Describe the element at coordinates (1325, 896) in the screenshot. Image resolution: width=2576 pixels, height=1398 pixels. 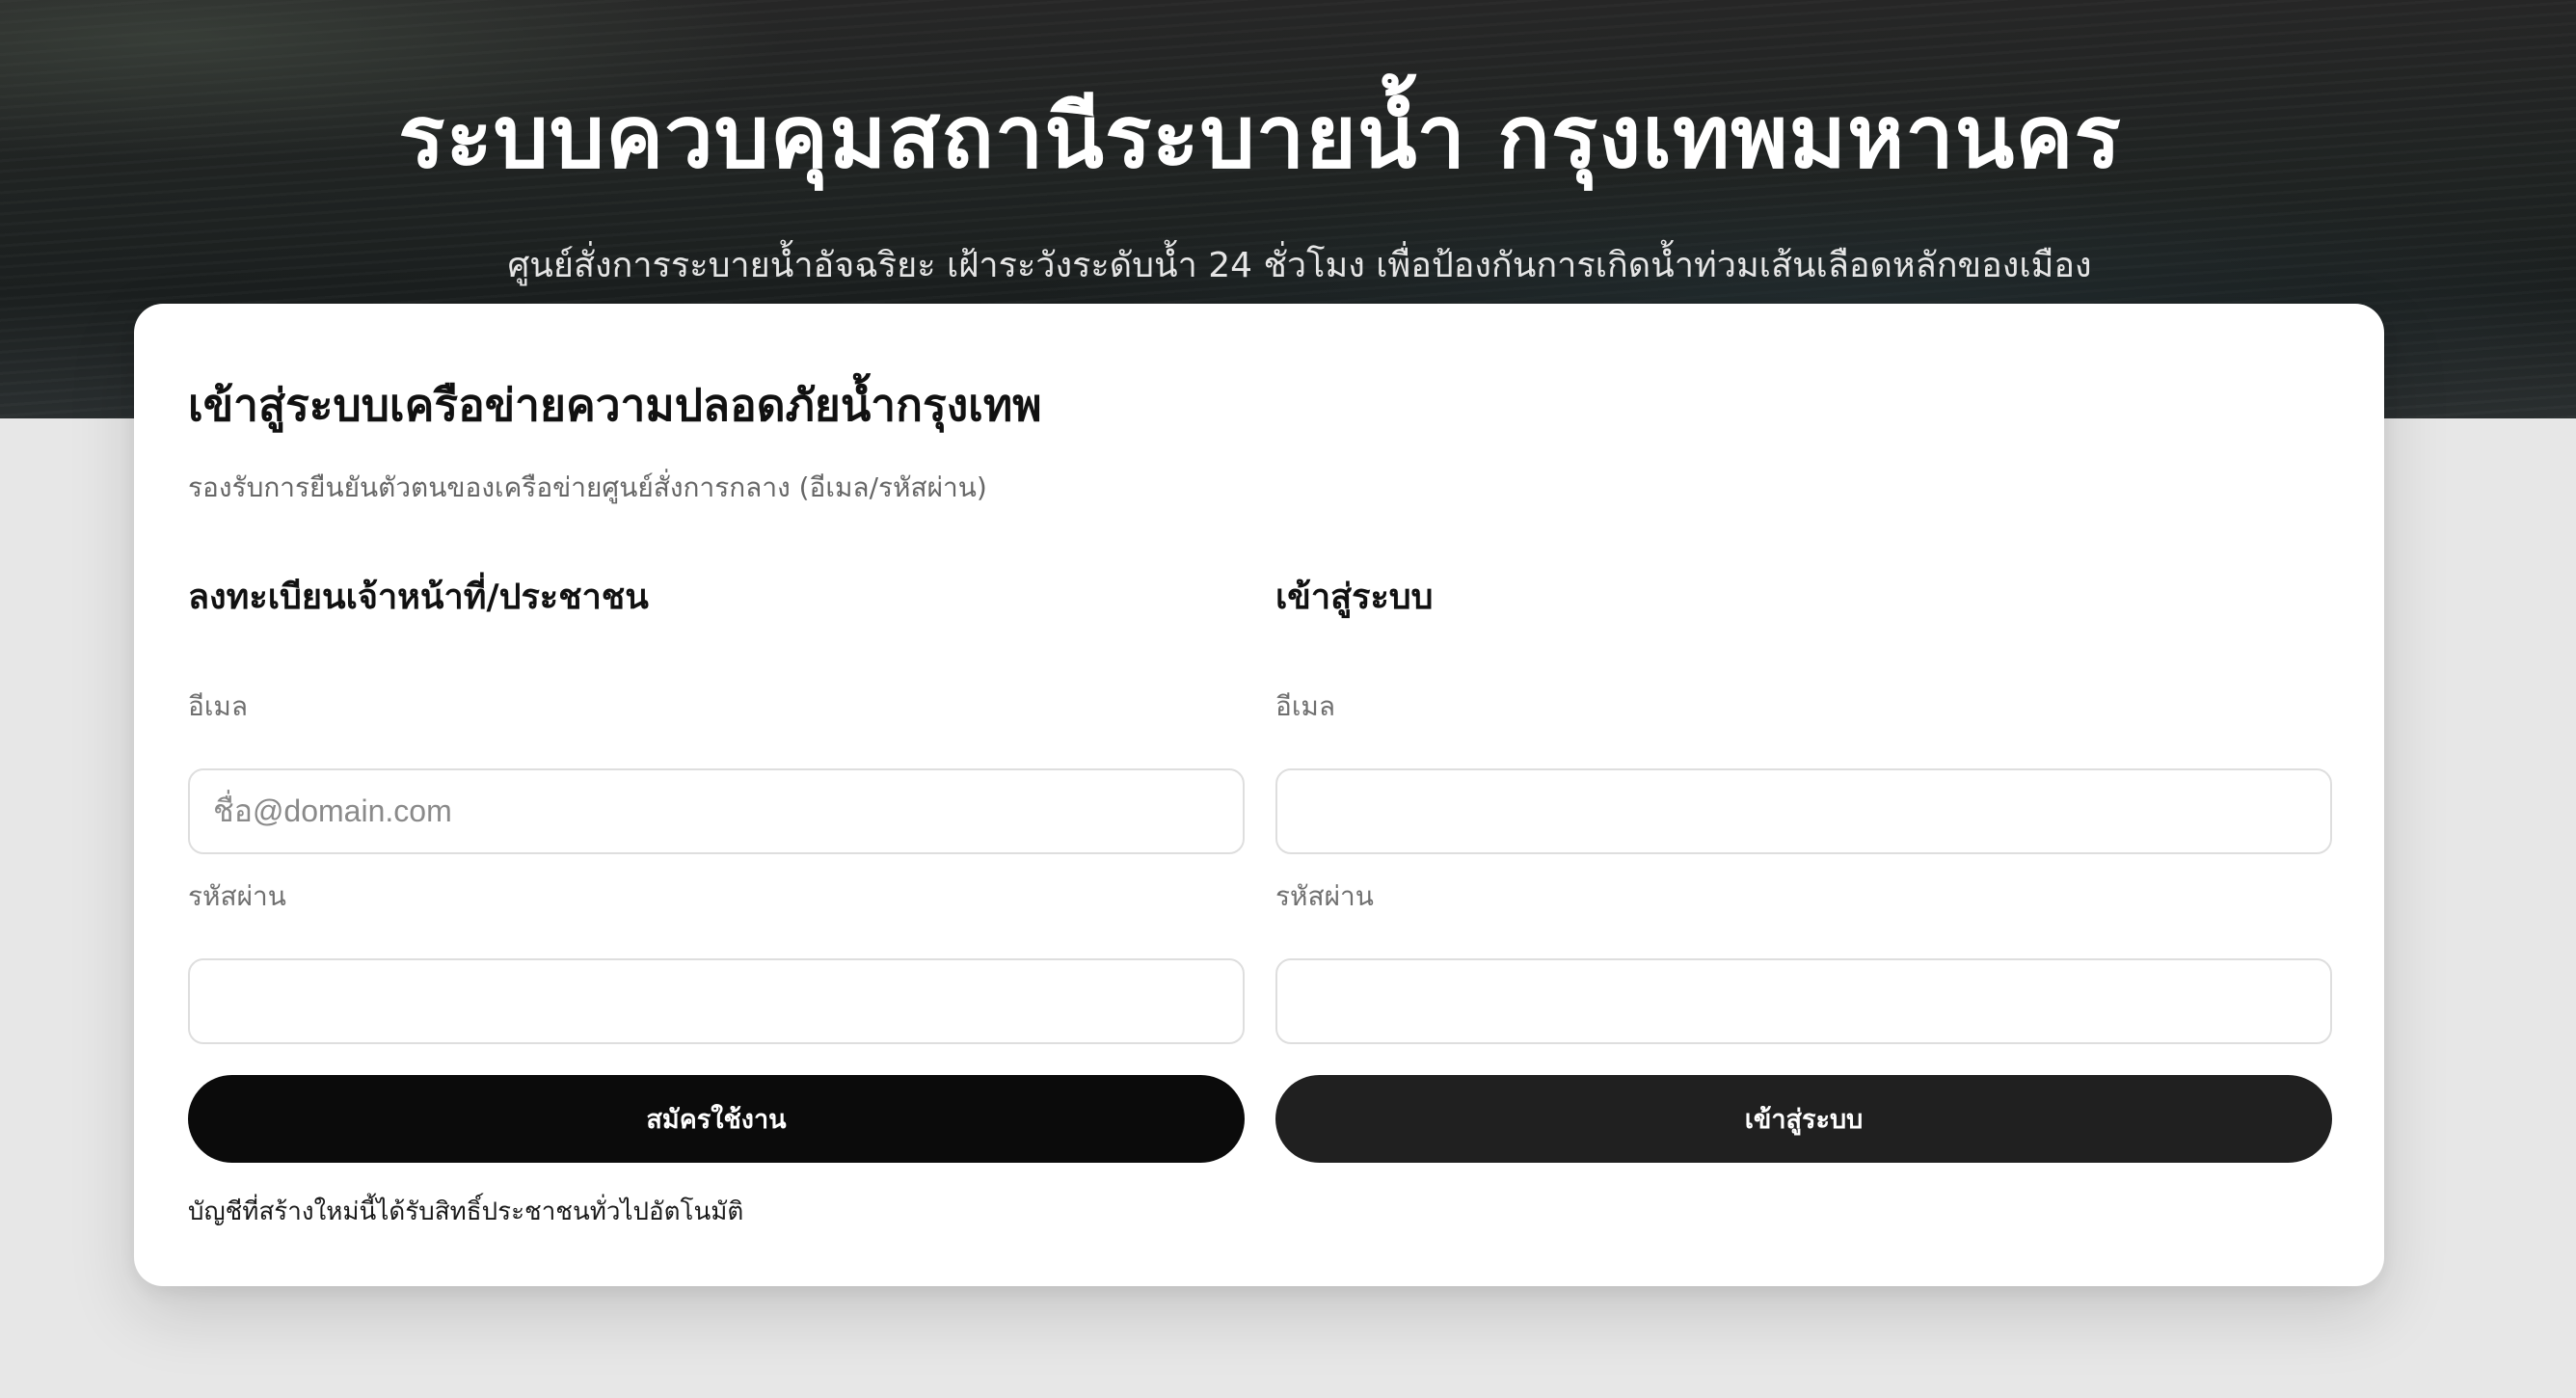
I see `login-password-label: รหัสผ่าน` at that location.